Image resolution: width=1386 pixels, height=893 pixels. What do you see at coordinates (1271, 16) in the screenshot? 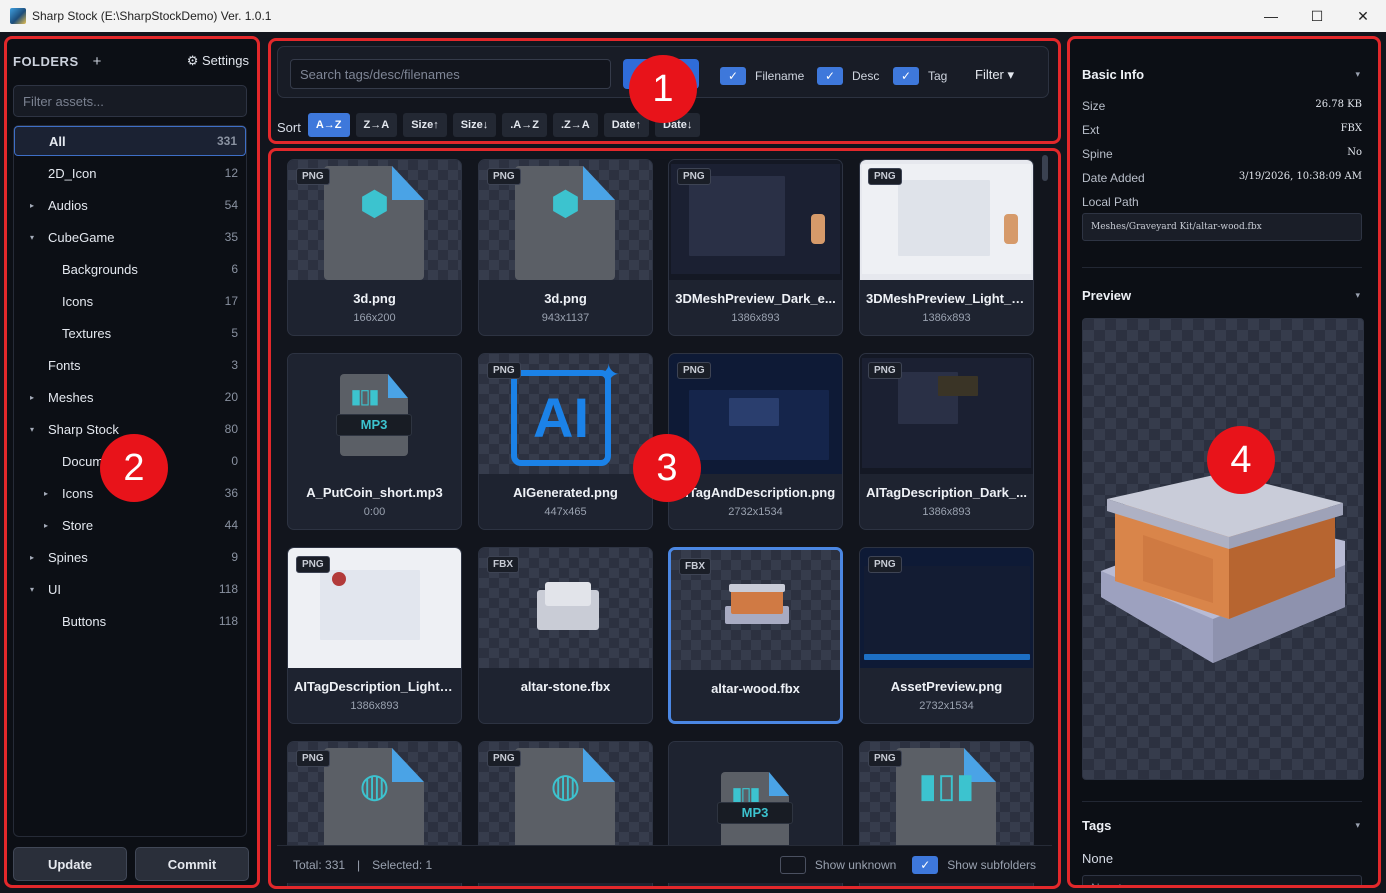
I see `minimize-button: —` at bounding box center [1271, 16].